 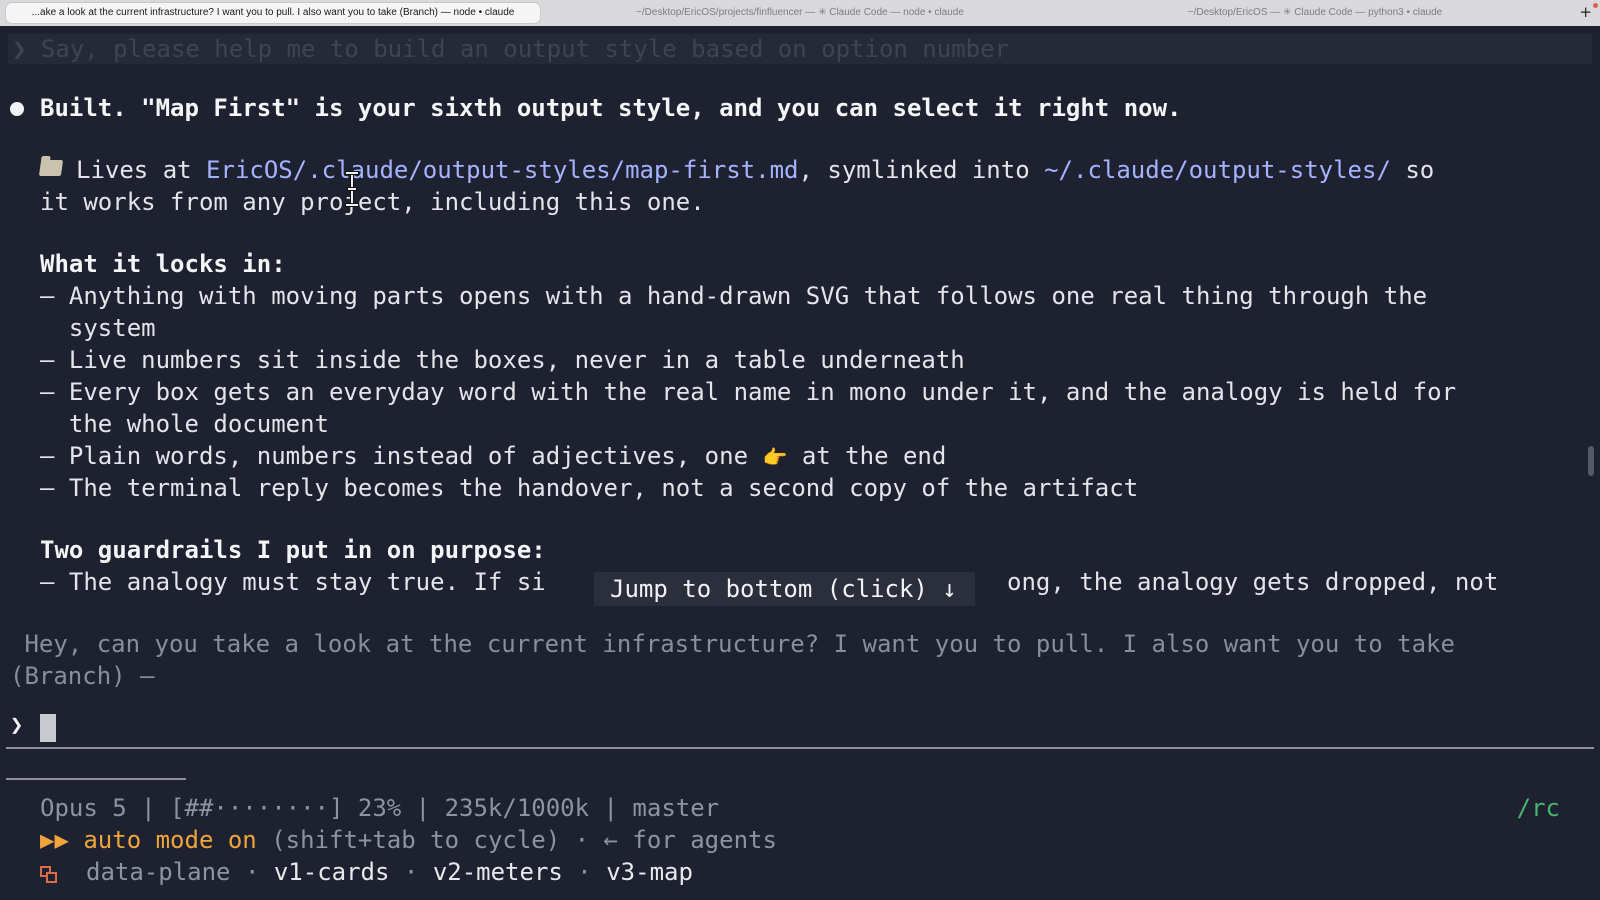 I want to click on branch-v3-map: v3-map, so click(x=649, y=872).